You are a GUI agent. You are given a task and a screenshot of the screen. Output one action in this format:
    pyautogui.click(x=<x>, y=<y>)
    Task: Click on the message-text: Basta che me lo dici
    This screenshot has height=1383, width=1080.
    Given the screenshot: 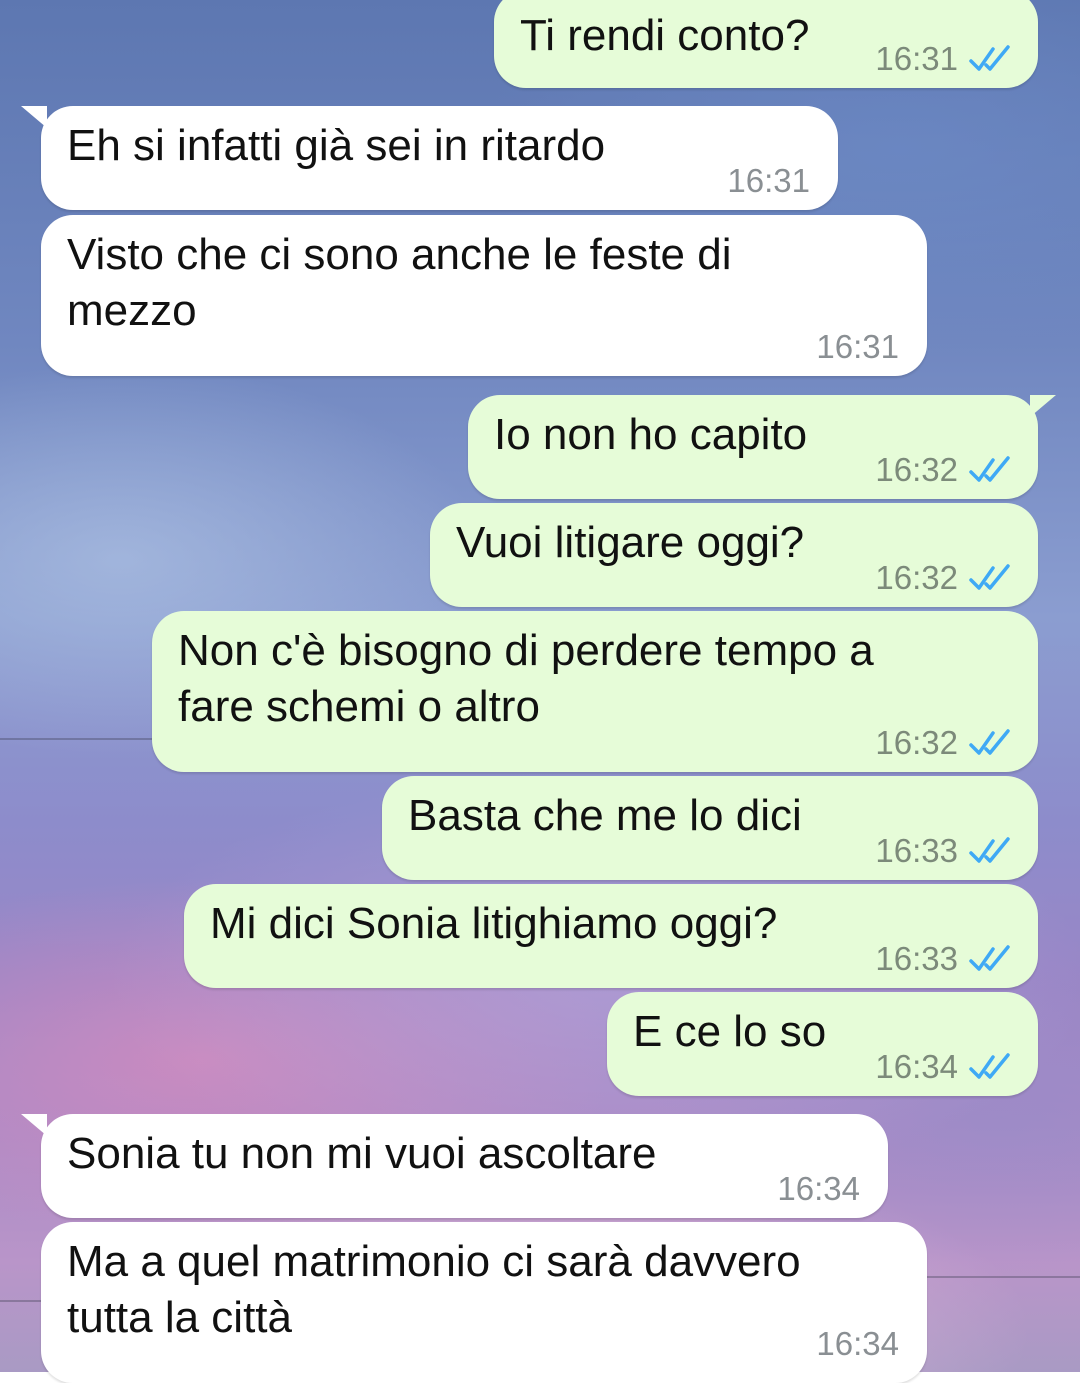 What is the action you would take?
    pyautogui.click(x=605, y=815)
    